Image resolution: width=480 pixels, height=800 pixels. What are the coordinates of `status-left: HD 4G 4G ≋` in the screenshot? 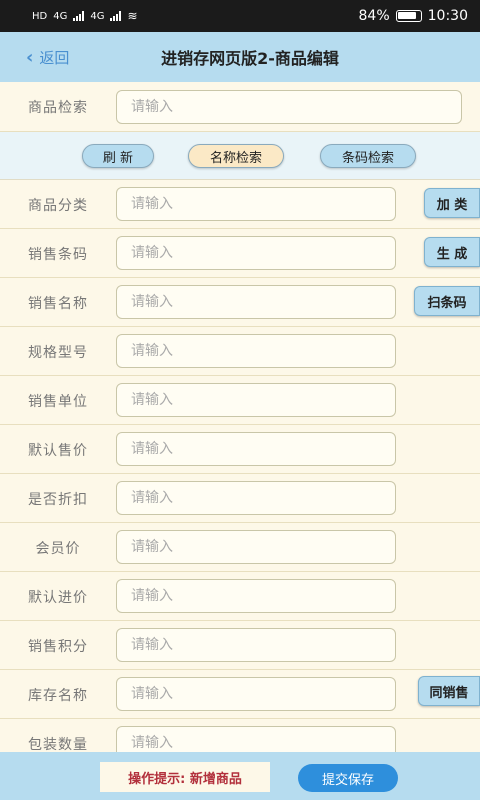 It's located at (85, 16).